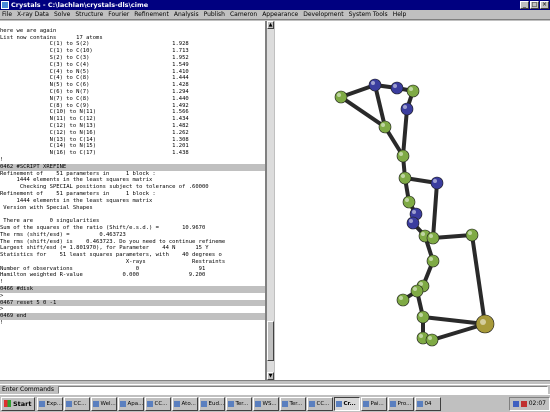  Describe the element at coordinates (94, 139) in the screenshot. I see `output-line: N(13) to C(14) 1.308` at that location.